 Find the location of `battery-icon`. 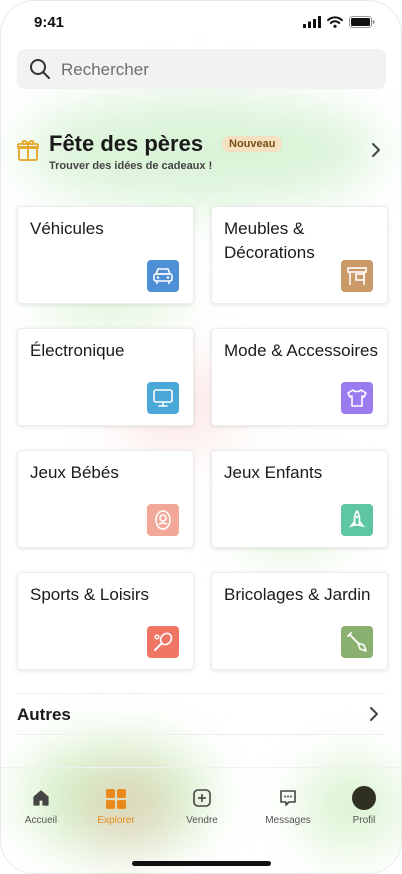

battery-icon is located at coordinates (362, 22).